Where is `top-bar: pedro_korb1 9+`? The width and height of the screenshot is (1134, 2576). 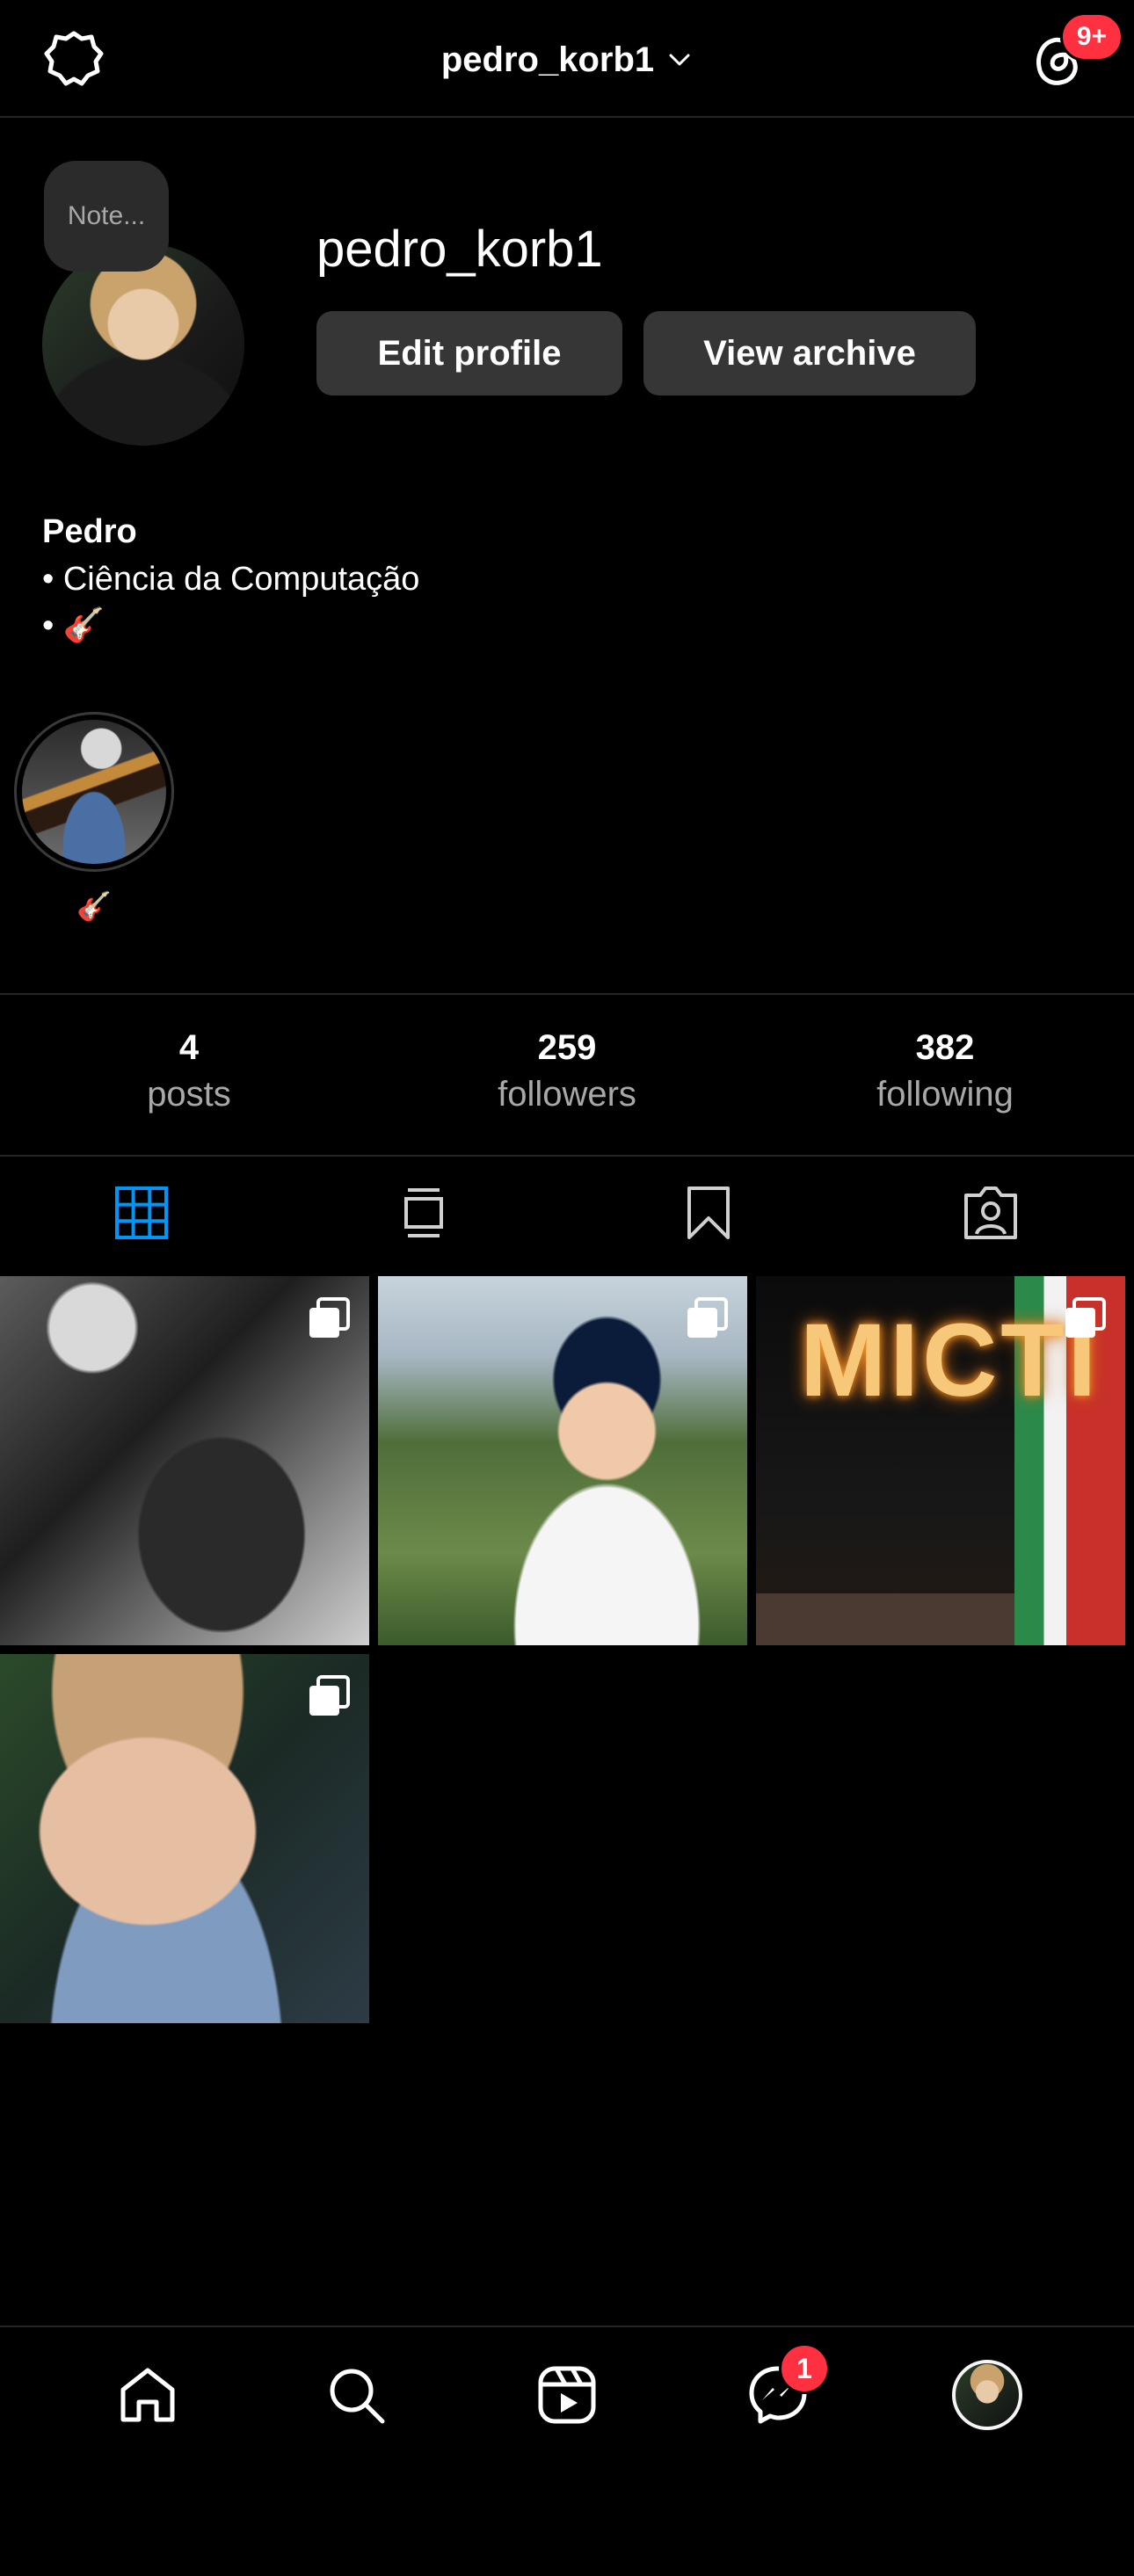
top-bar: pedro_korb1 9+ is located at coordinates (567, 59).